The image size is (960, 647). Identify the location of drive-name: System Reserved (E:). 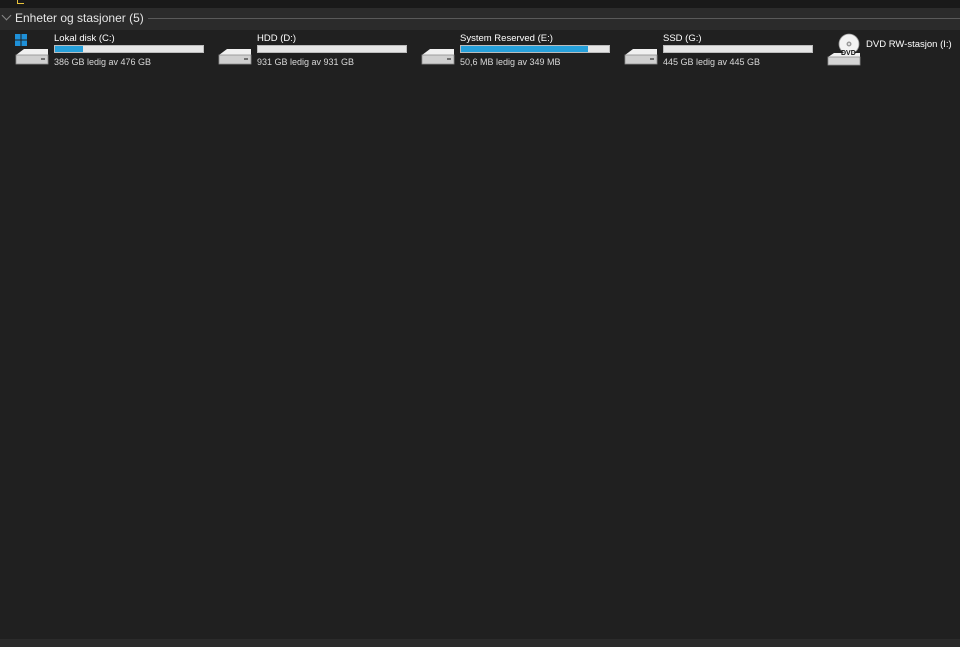
(506, 38).